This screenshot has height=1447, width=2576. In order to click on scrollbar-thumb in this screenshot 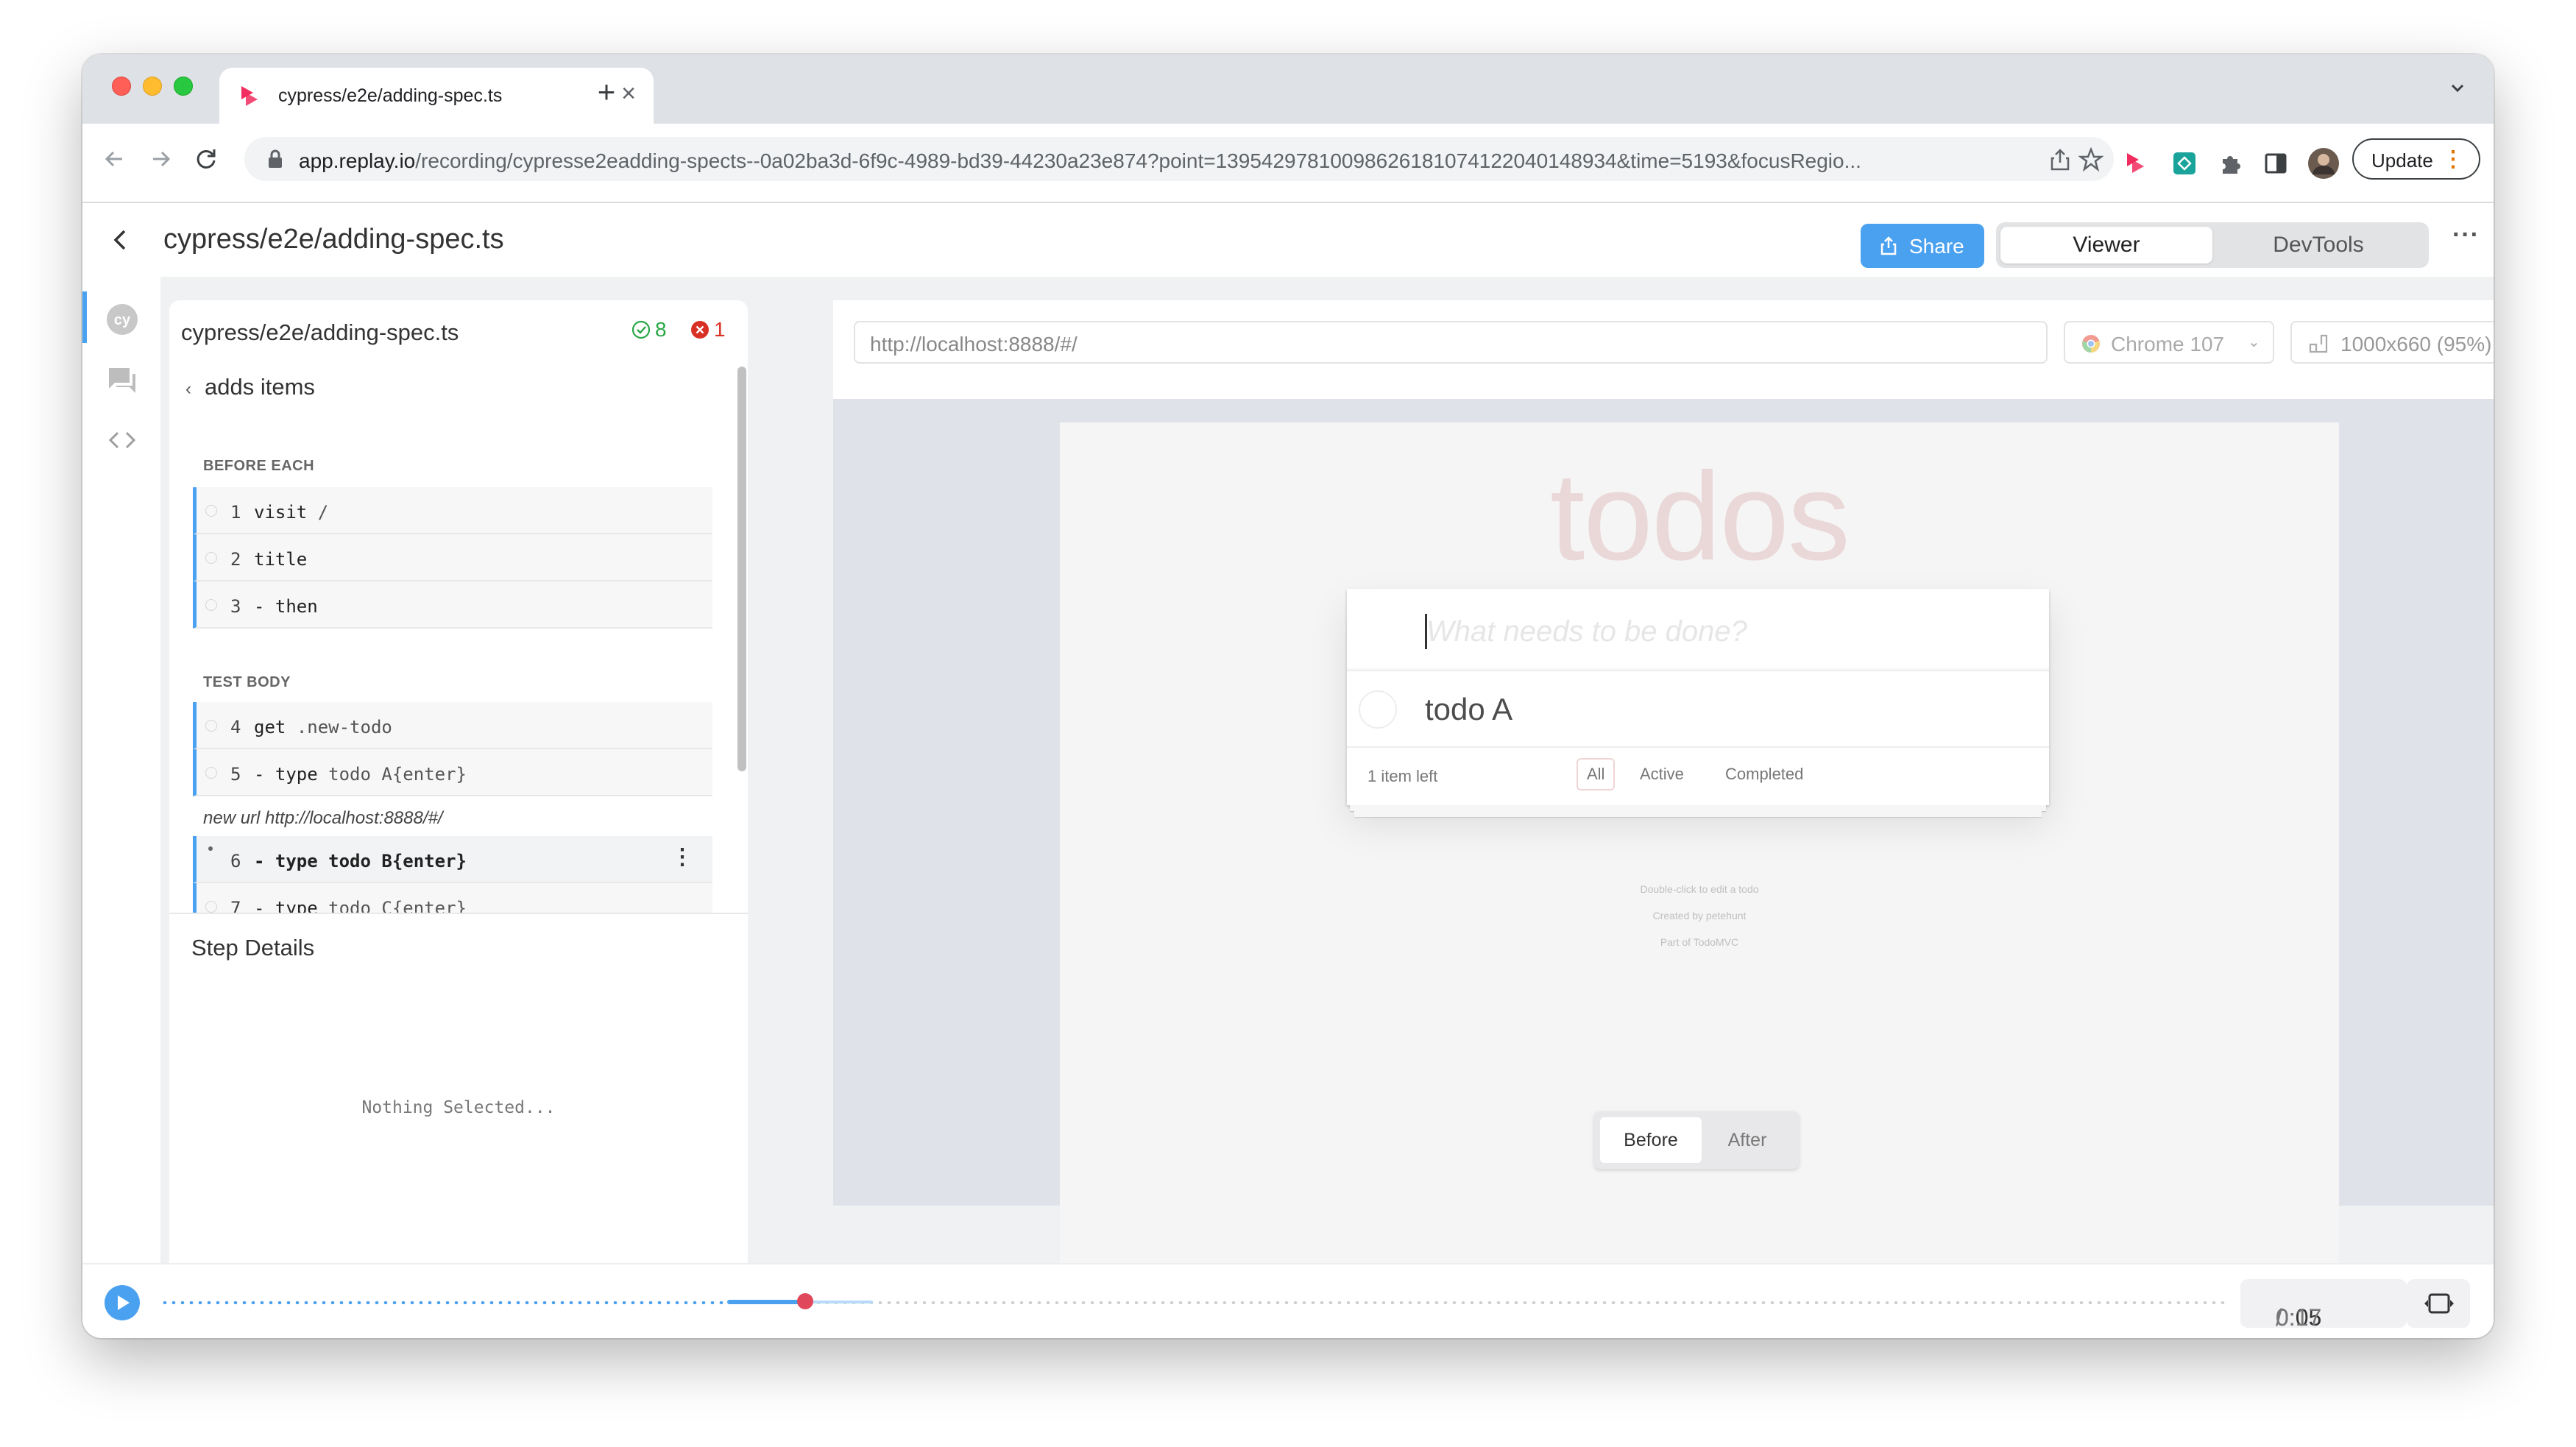, I will do `click(741, 569)`.